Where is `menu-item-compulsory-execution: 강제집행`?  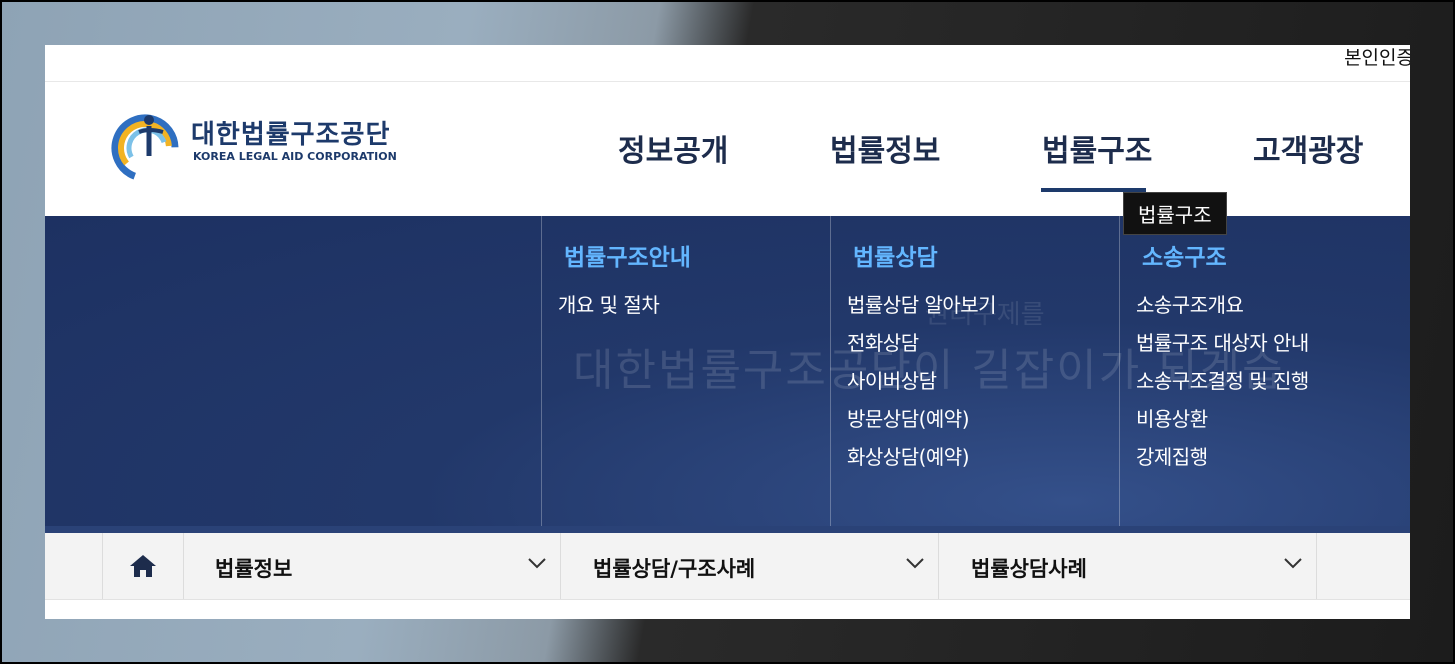 menu-item-compulsory-execution: 강제집행 is located at coordinates (1222, 463).